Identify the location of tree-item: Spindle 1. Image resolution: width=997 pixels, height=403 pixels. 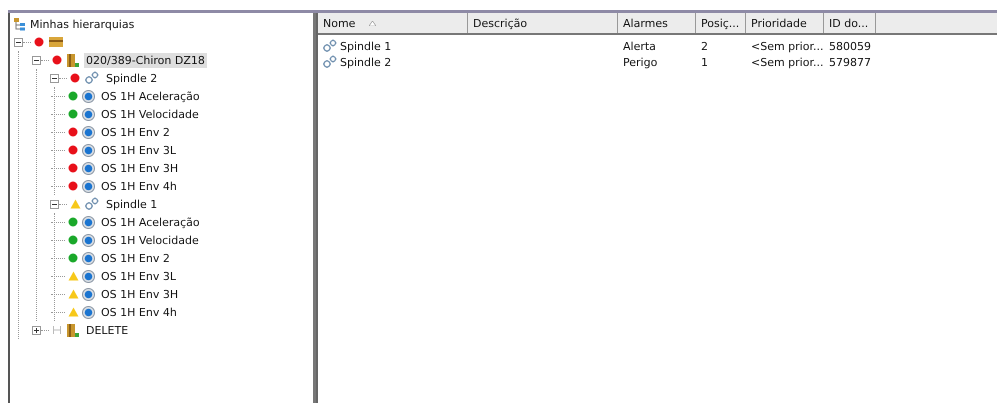
(132, 204).